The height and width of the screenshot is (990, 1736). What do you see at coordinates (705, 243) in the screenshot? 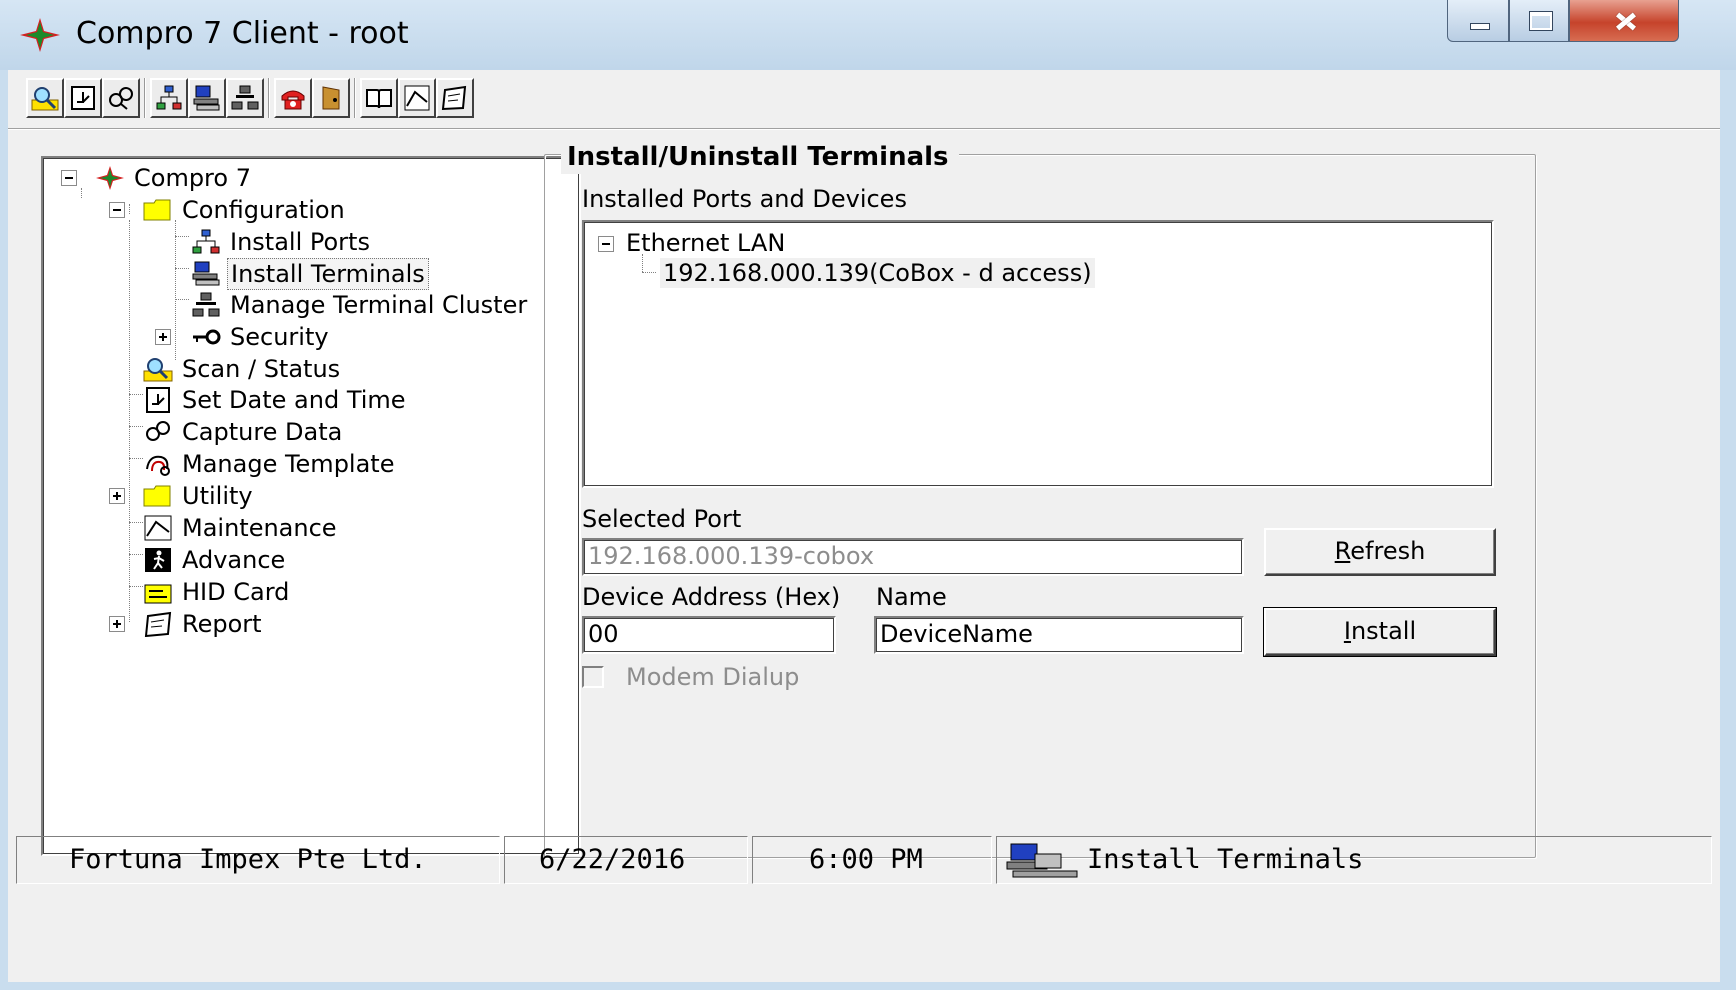
I see `port-node-ethernet-lan: Ethernet LAN` at bounding box center [705, 243].